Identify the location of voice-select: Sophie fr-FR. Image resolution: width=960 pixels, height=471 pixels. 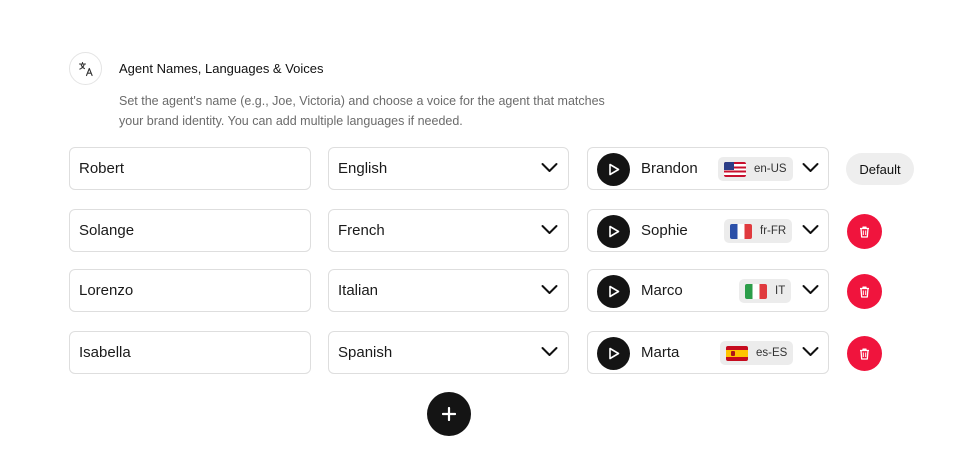
(708, 230).